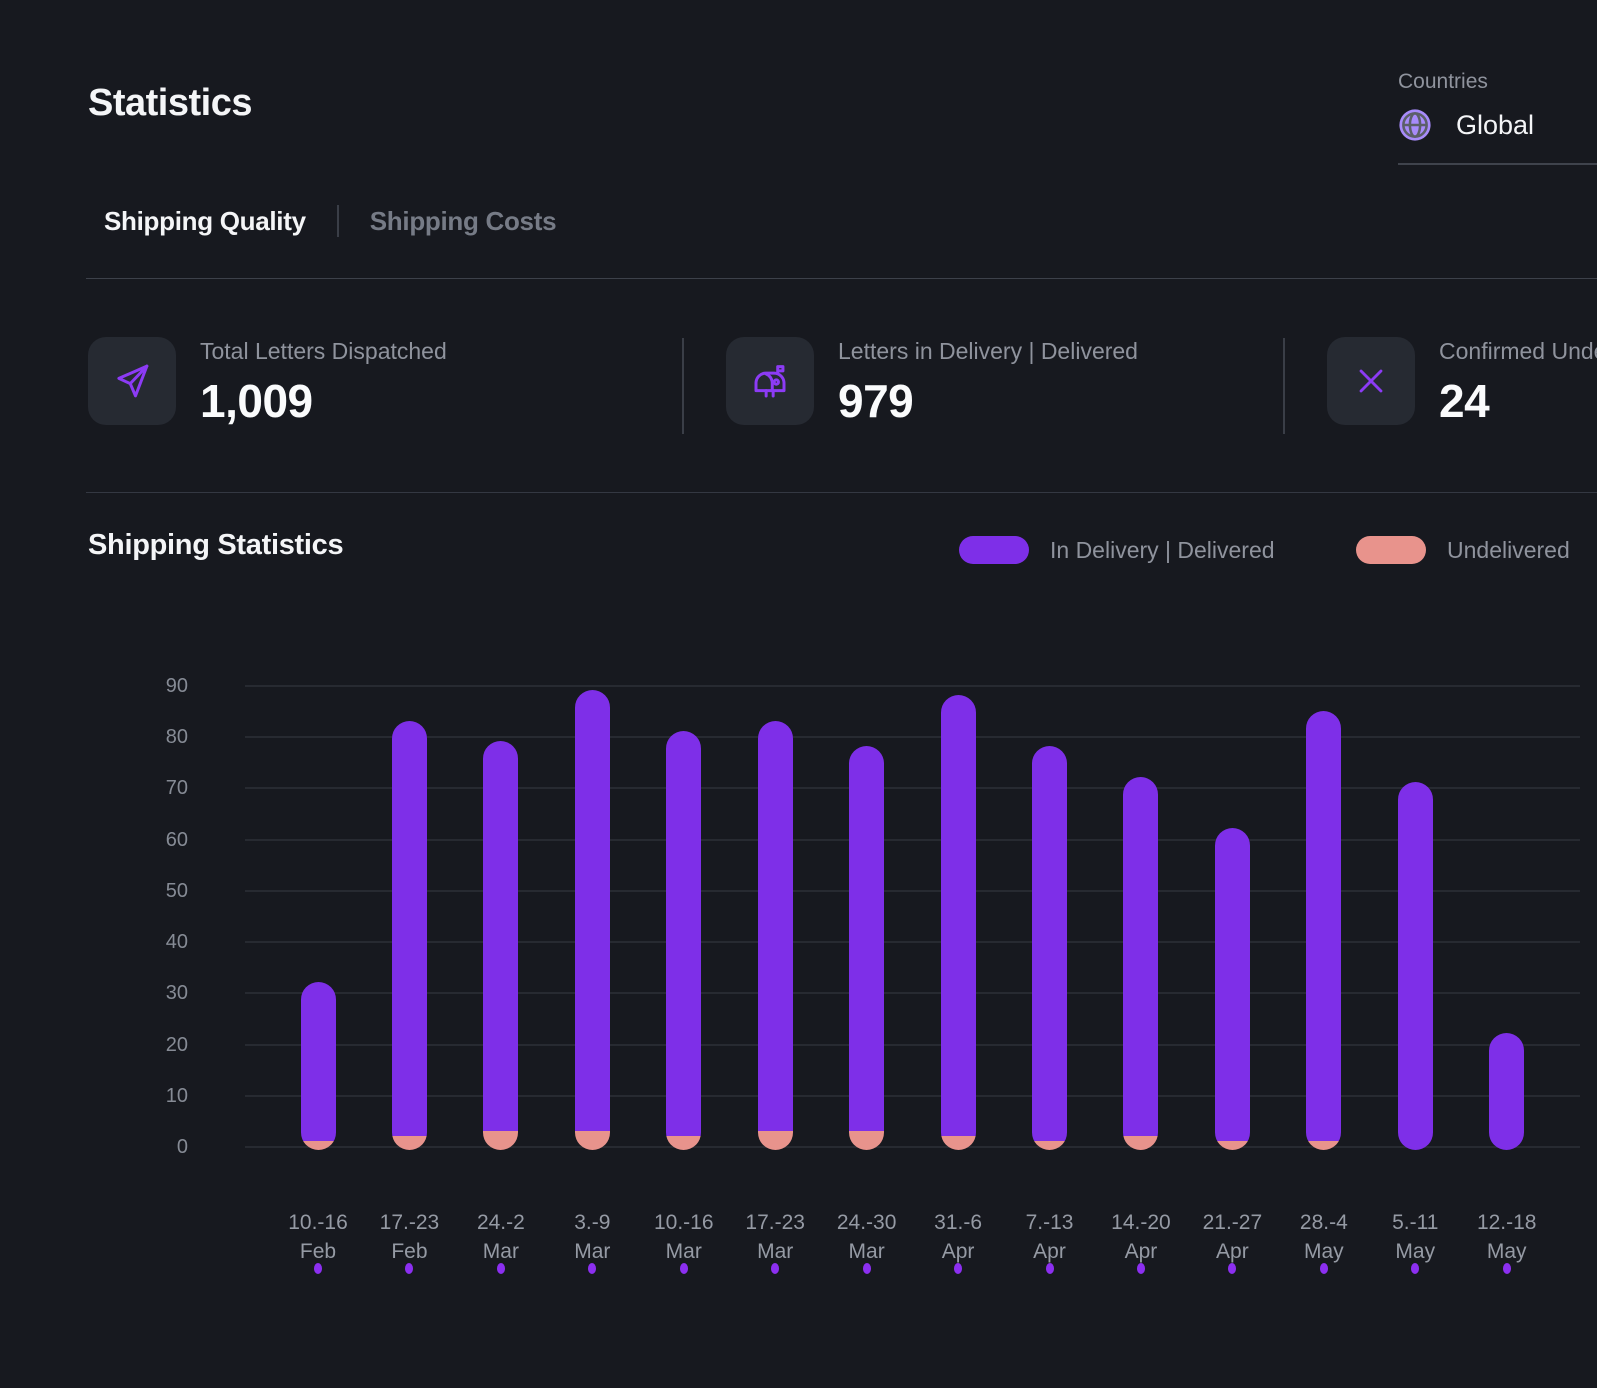 The image size is (1597, 1388). I want to click on bar-12.-18-May, so click(1507, 1091).